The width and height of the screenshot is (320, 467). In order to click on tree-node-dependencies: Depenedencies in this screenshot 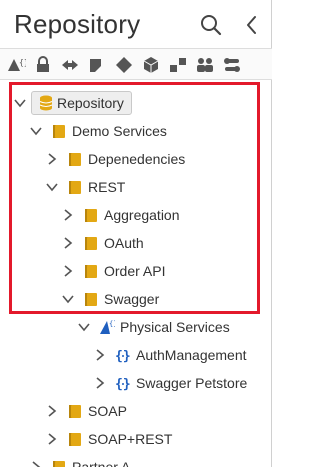, I will do `click(130, 159)`.